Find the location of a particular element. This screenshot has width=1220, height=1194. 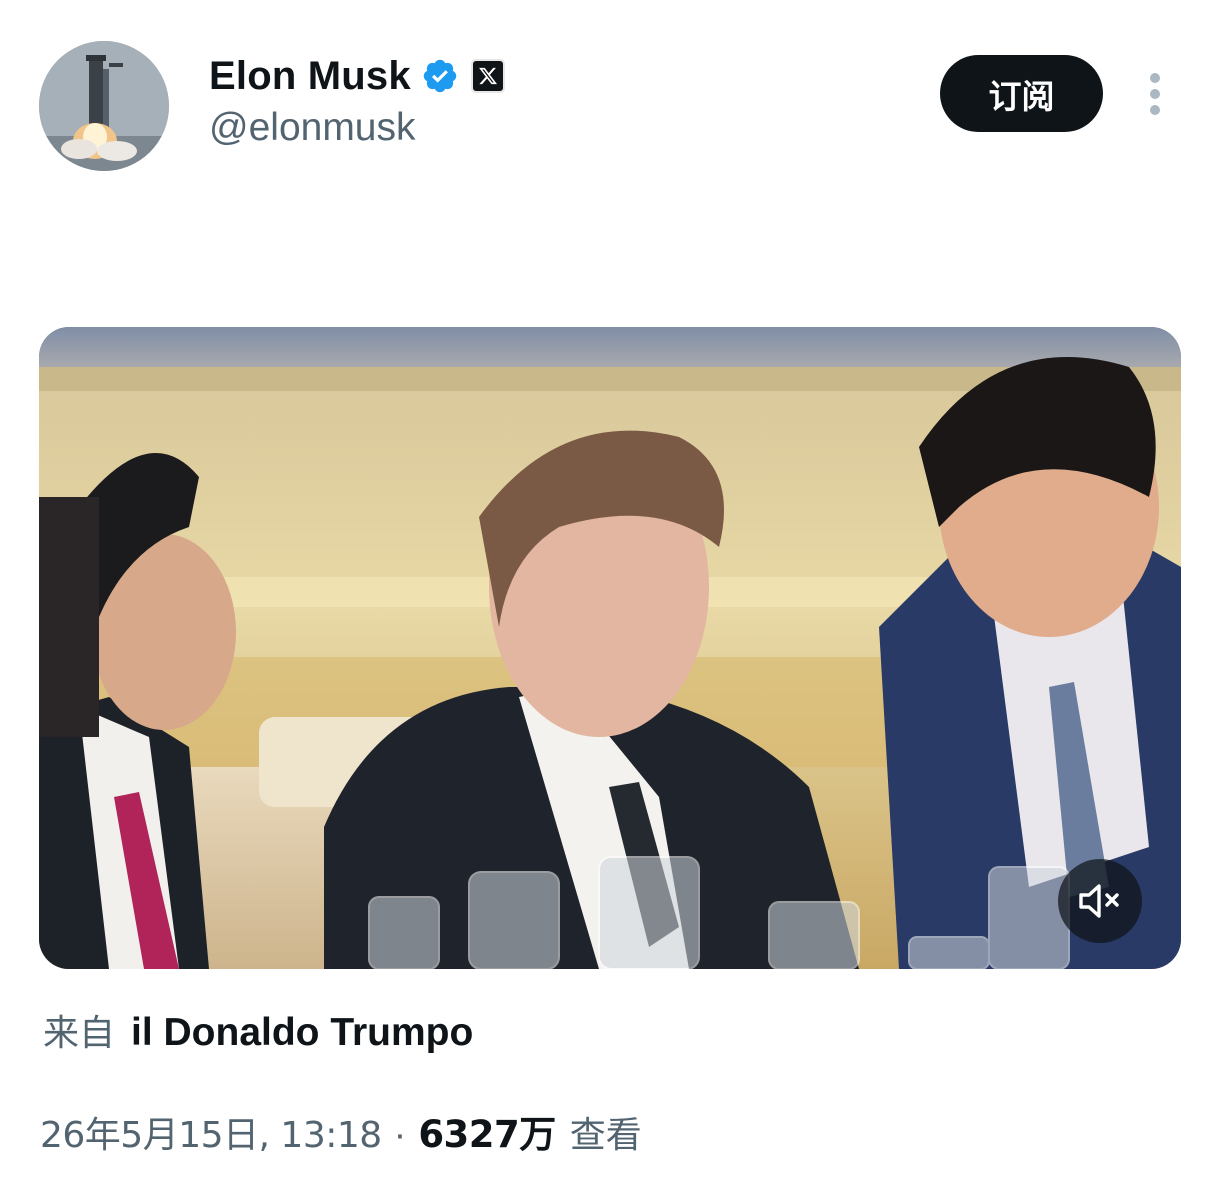

post-meta: 26年5月15日, 13:18 · 6327万 查看 is located at coordinates (341, 1131).